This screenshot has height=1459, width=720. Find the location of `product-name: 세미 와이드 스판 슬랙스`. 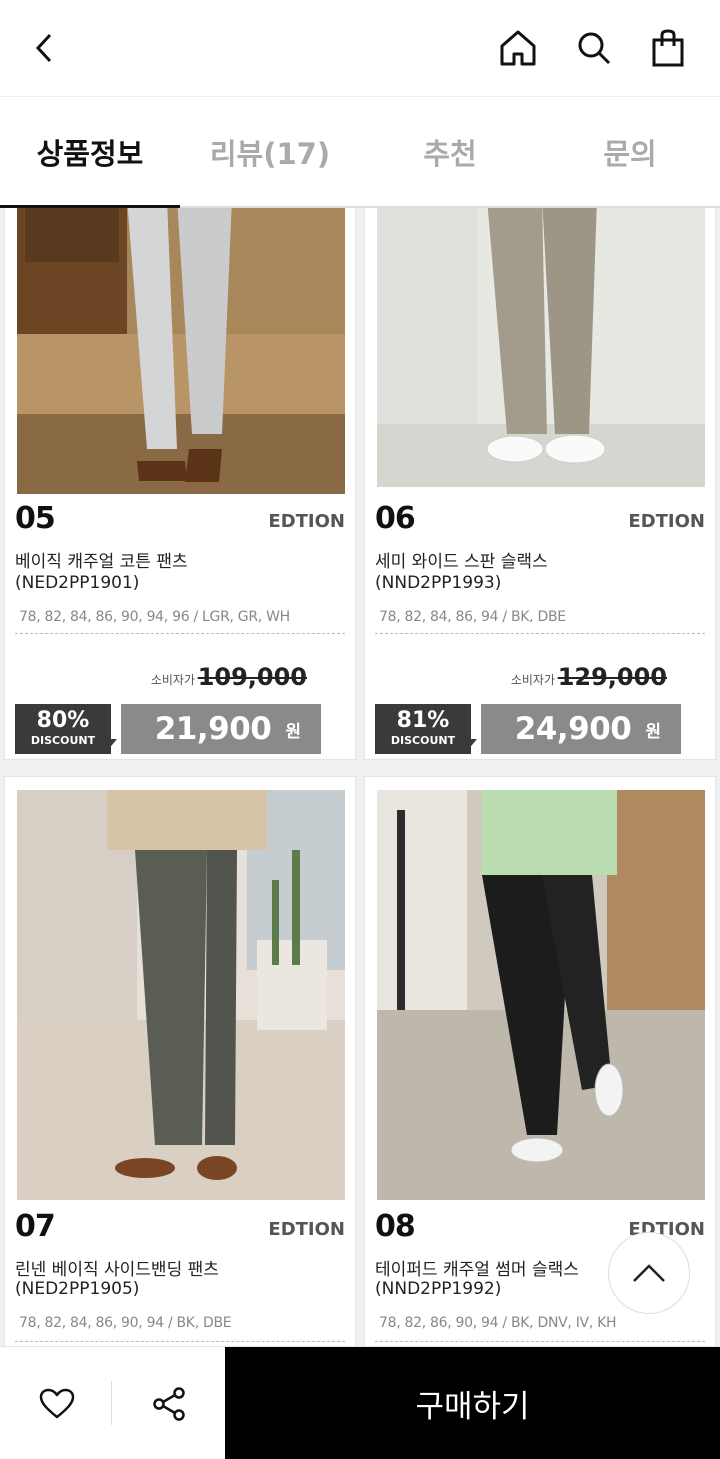

product-name: 세미 와이드 스판 슬랙스 is located at coordinates (461, 562).